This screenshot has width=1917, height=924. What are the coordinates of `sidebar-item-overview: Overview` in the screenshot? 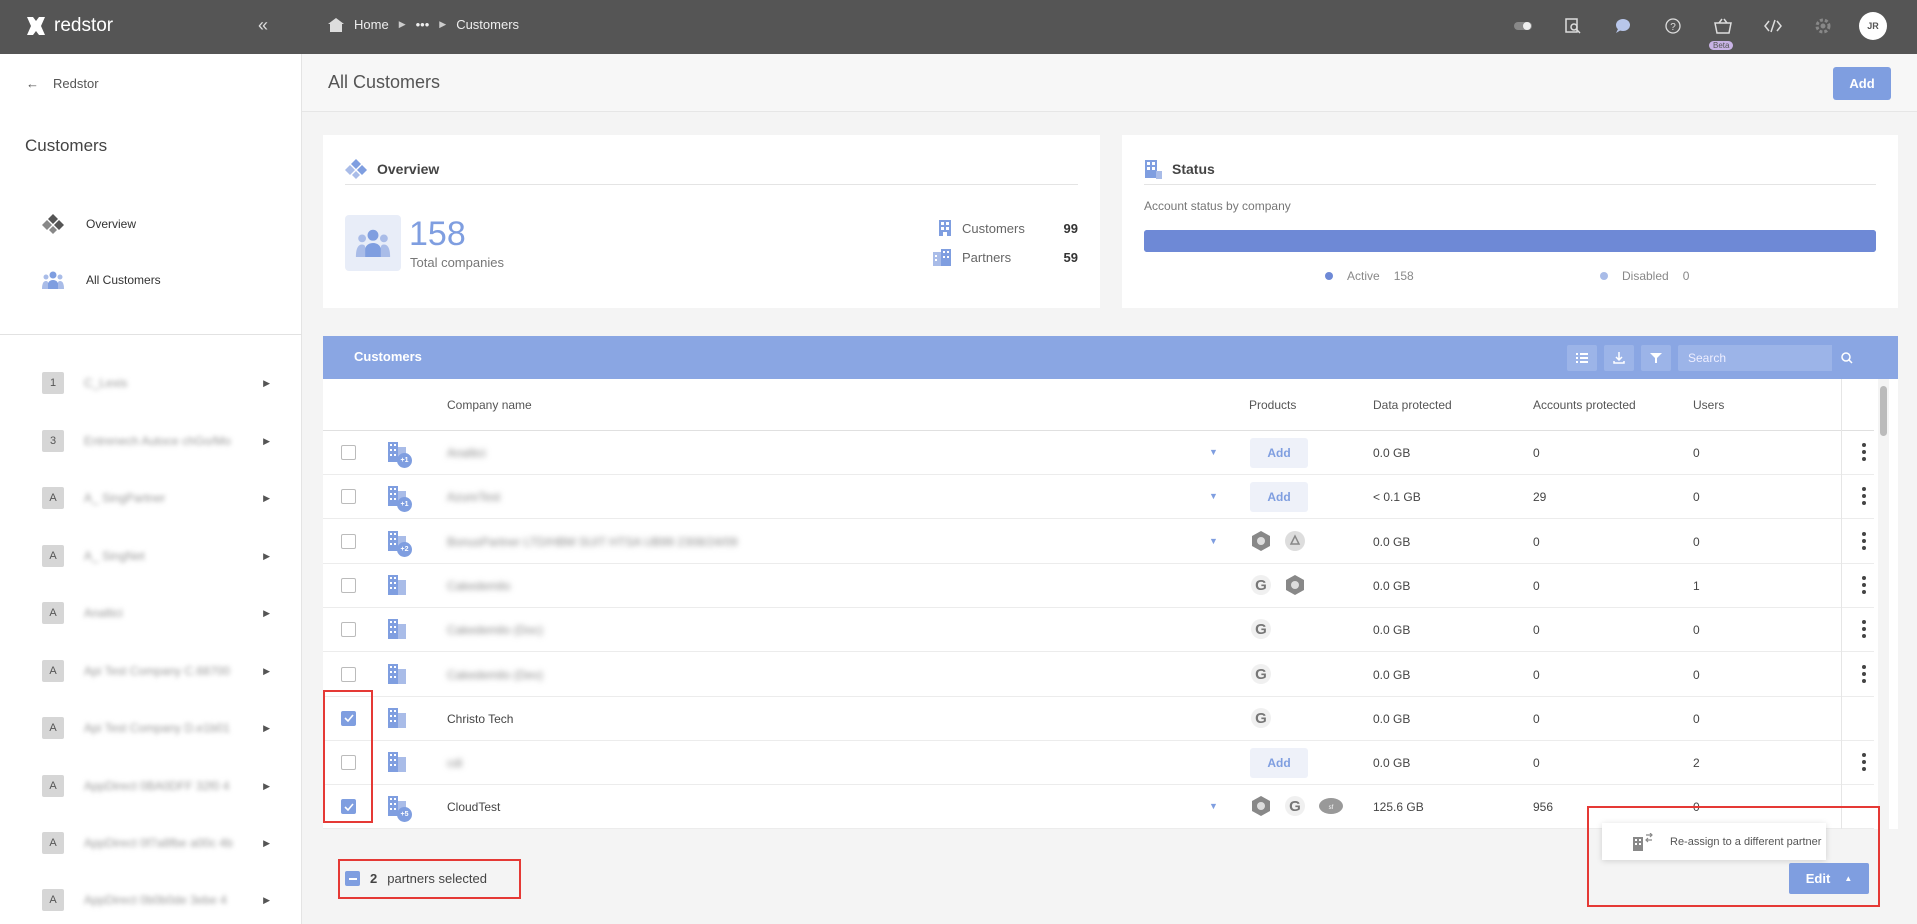 It's located at (89, 224).